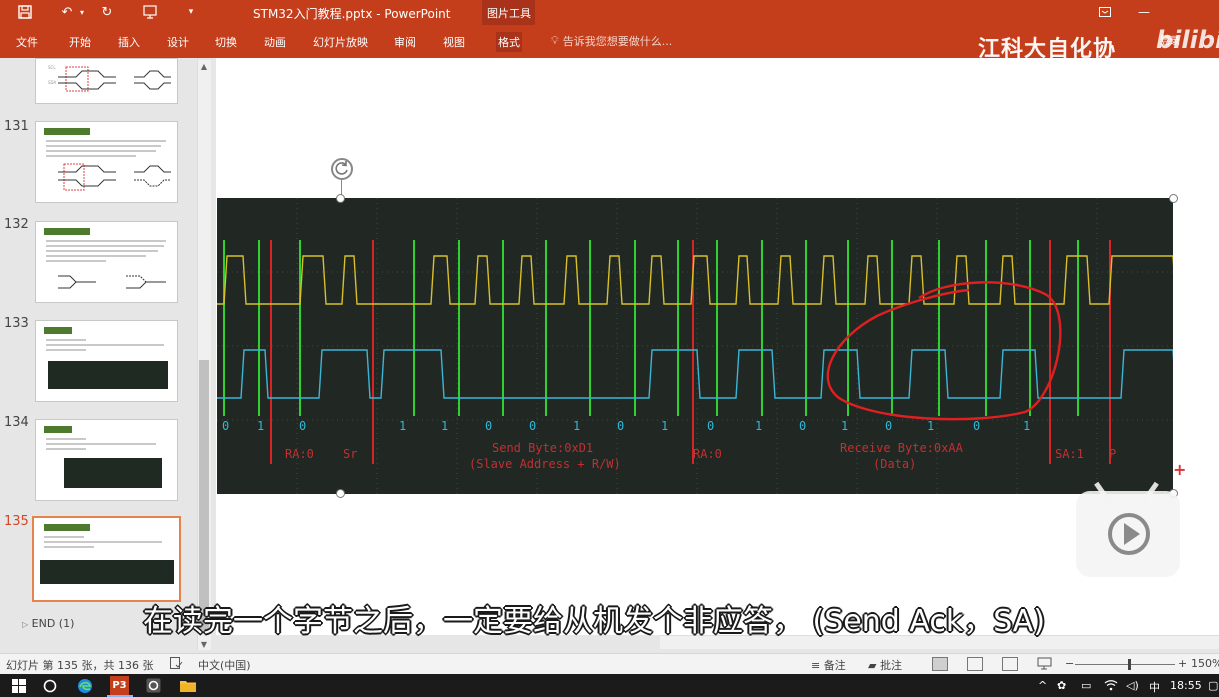 This screenshot has width=1219, height=697. What do you see at coordinates (48, 623) in the screenshot?
I see `section-end: ▷ END (1)` at bounding box center [48, 623].